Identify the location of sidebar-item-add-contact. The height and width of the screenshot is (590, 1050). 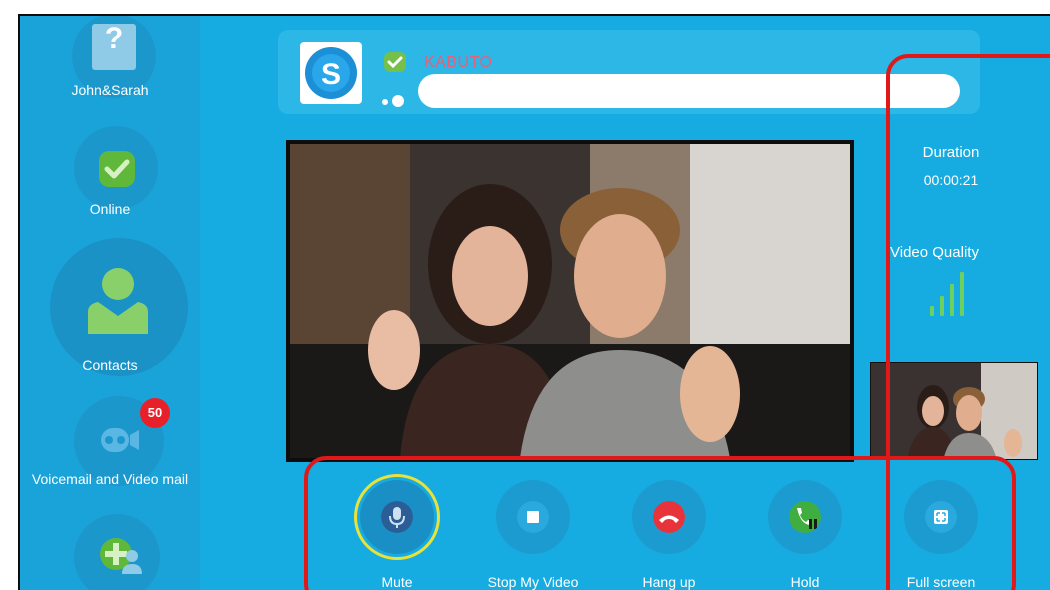
(110, 552).